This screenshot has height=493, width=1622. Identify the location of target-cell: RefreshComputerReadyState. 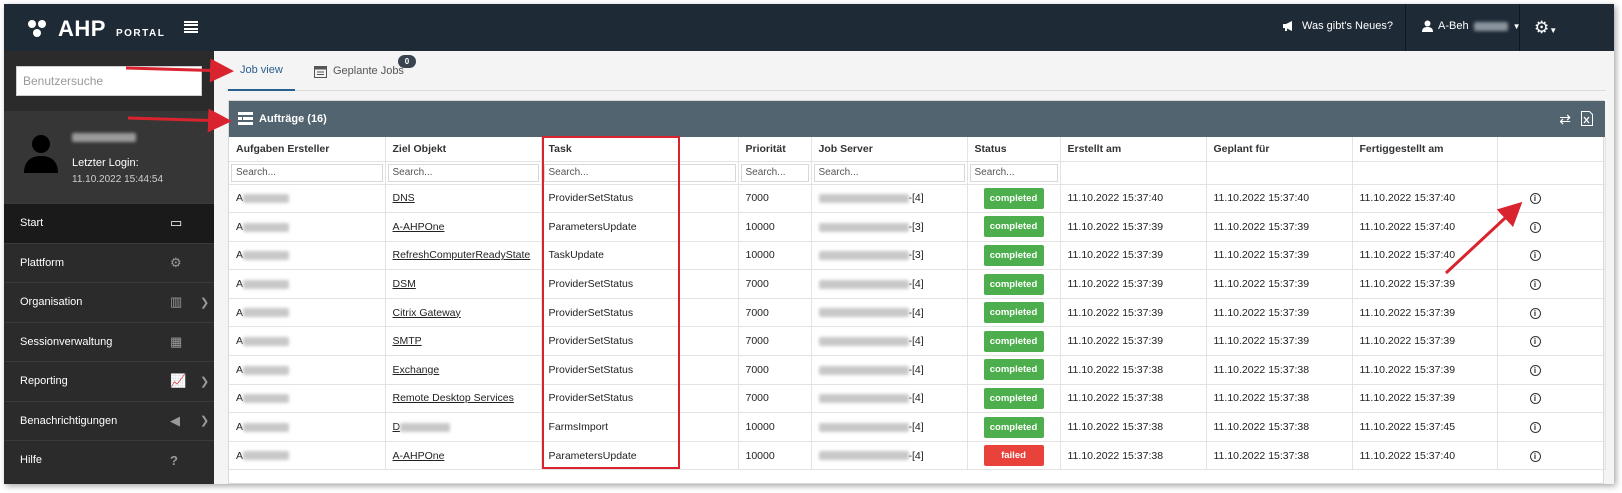
(463, 256).